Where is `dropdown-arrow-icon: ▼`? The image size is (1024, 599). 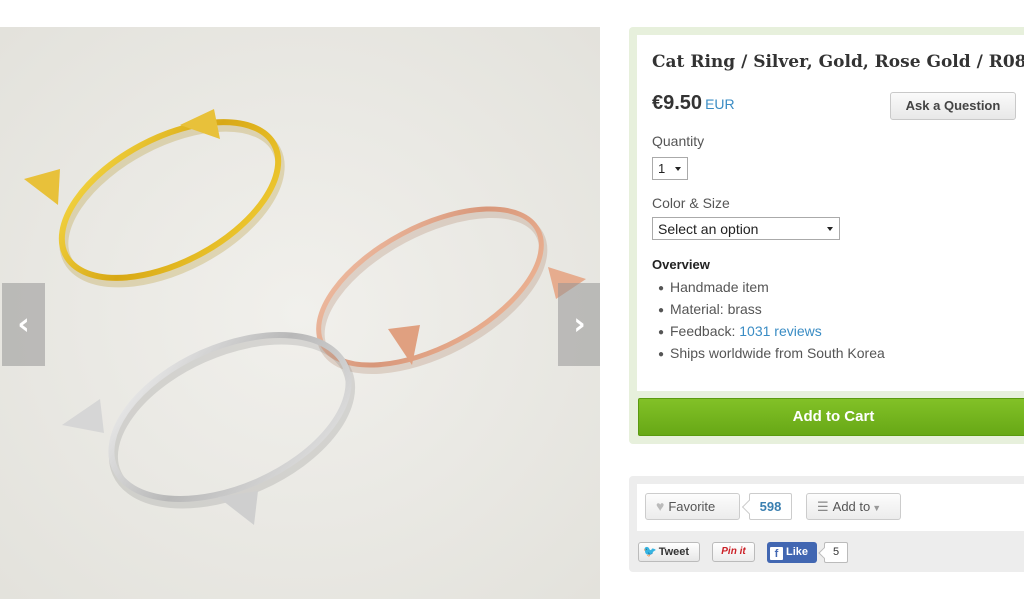
dropdown-arrow-icon: ▼ is located at coordinates (877, 508).